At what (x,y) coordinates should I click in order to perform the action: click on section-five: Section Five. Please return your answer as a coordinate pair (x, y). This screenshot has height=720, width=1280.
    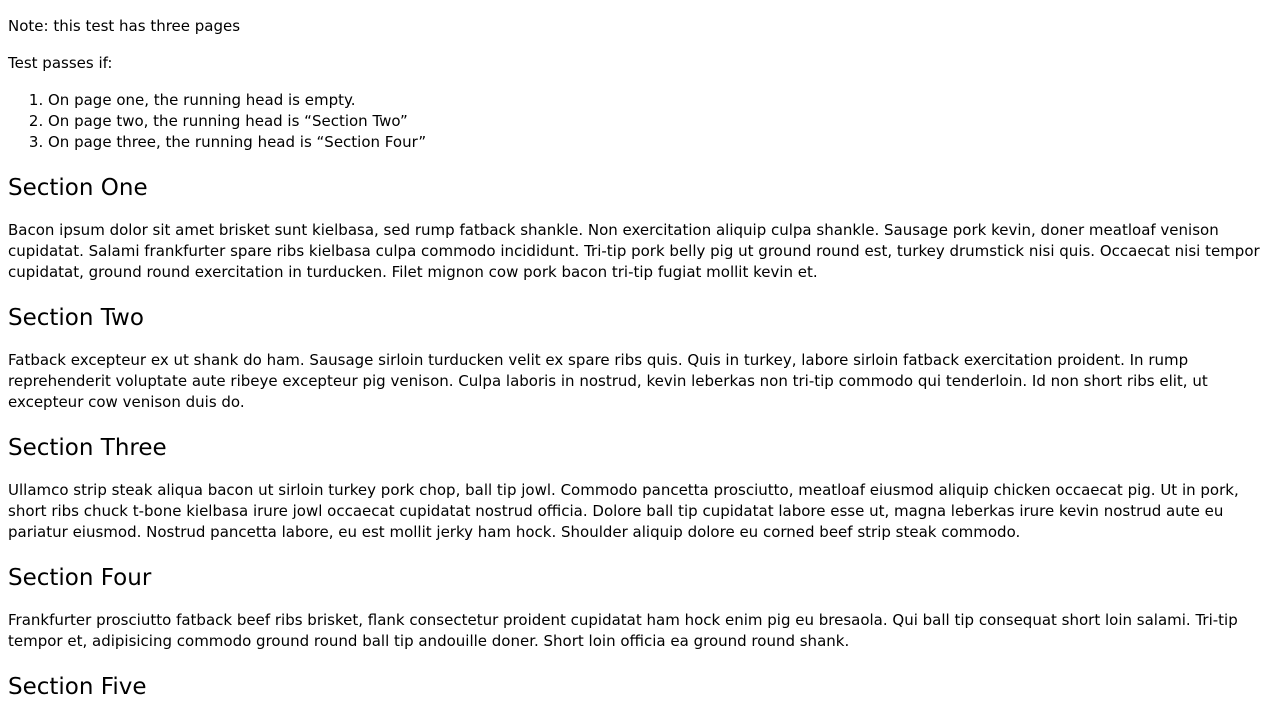
    Looking at the image, I should click on (640, 687).